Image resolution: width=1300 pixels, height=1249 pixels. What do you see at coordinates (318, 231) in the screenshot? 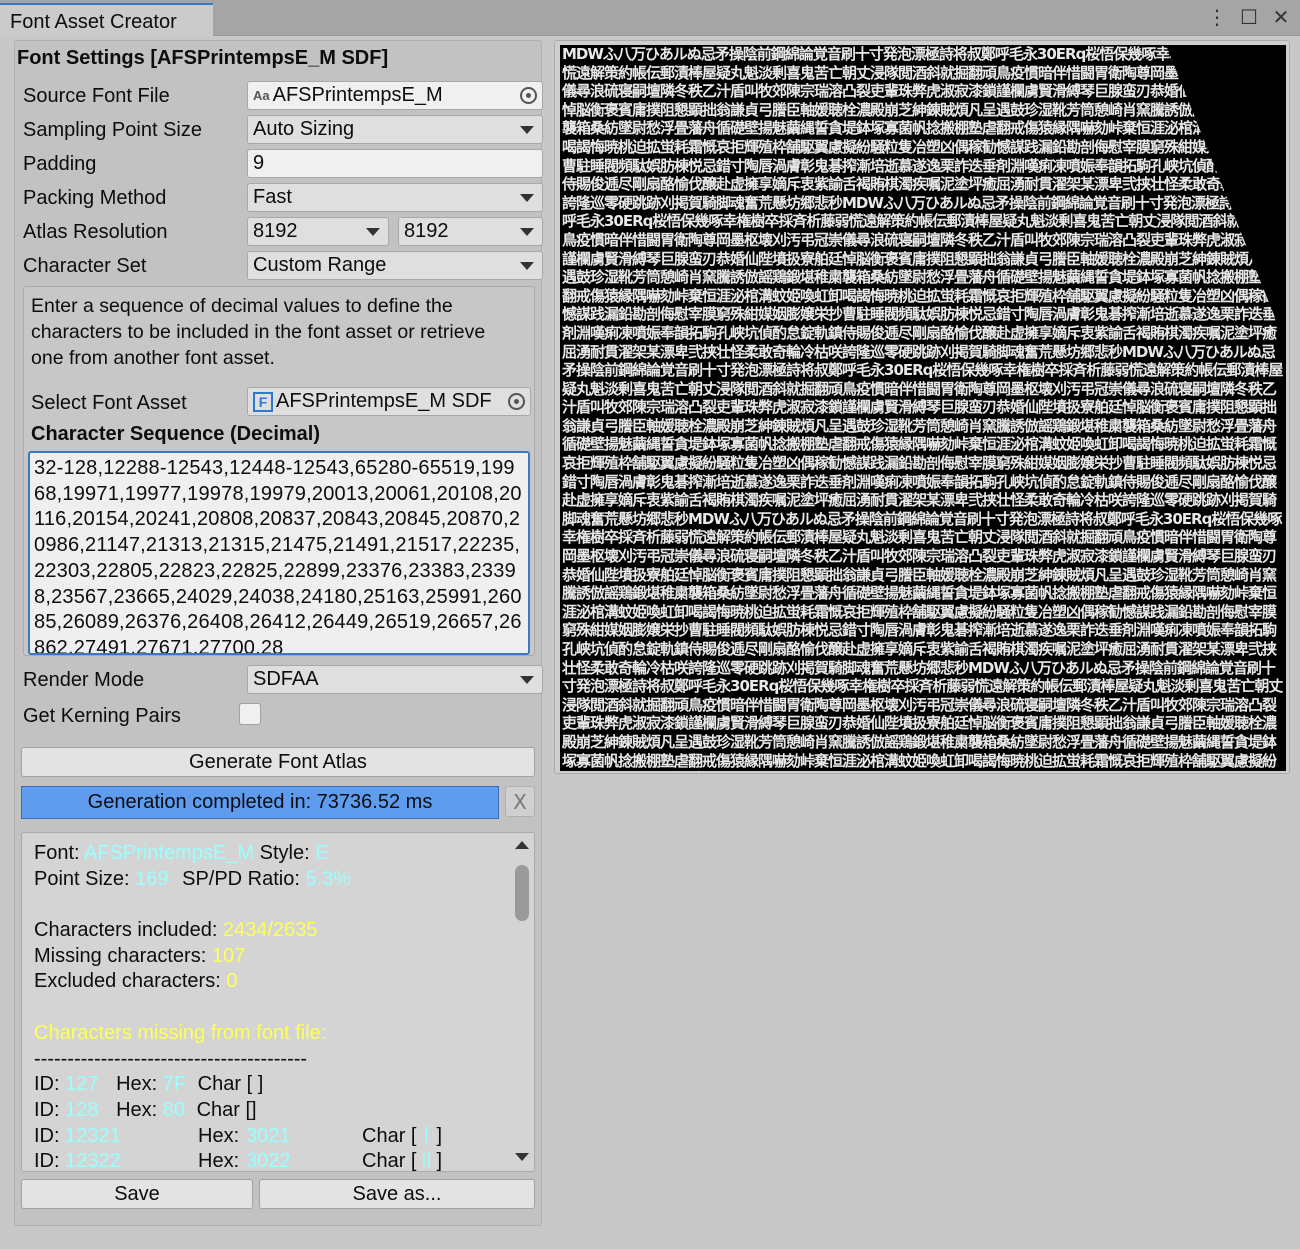
I see `atlas-width-dropdown: 8192` at bounding box center [318, 231].